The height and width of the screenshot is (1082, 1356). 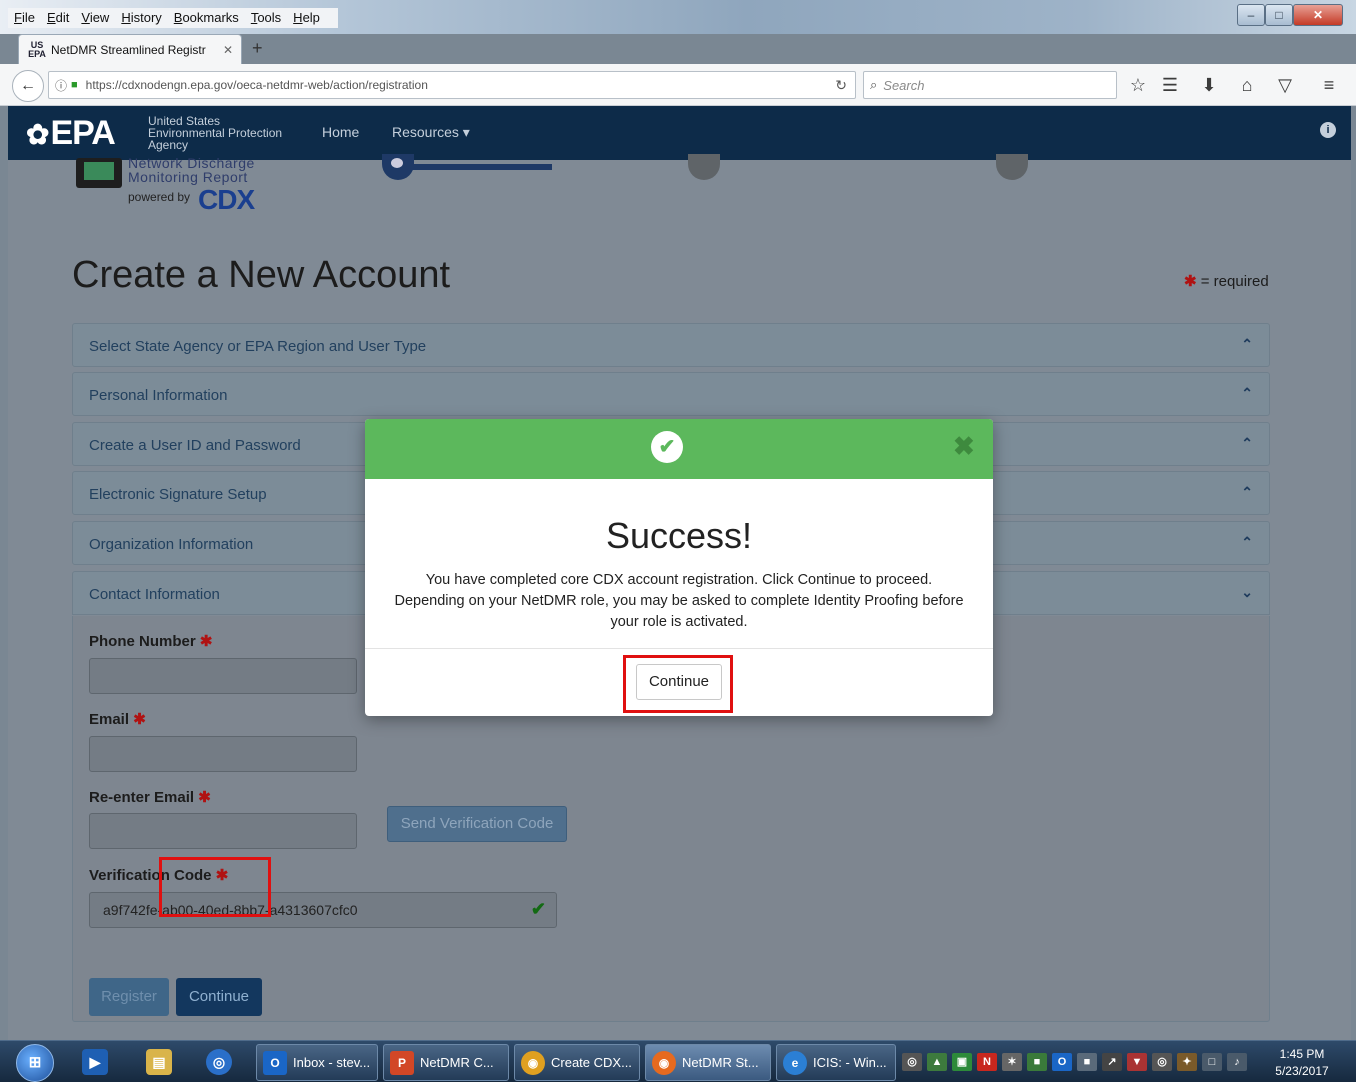 What do you see at coordinates (35, 1063) in the screenshot?
I see `start-button: ⊞` at bounding box center [35, 1063].